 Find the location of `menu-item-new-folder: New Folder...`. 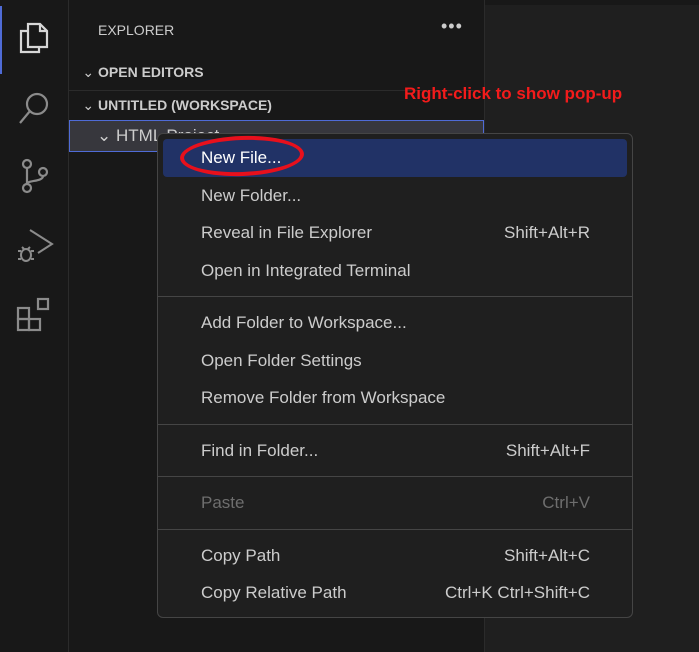

menu-item-new-folder: New Folder... is located at coordinates (395, 196).